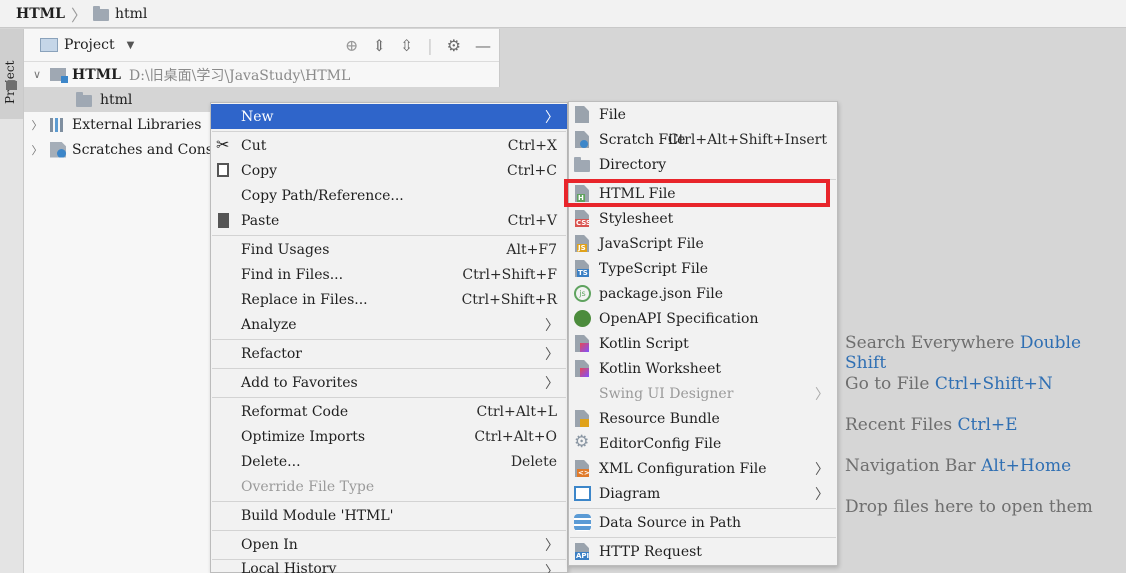 This screenshot has height=573, width=1126. I want to click on new-item-directory: Directory, so click(703, 164).